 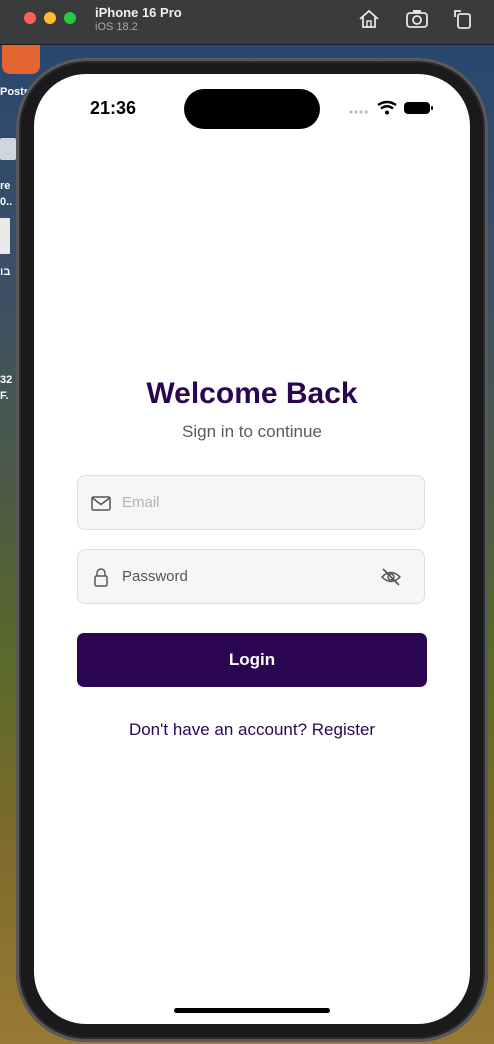 What do you see at coordinates (101, 577) in the screenshot?
I see `lock-icon` at bounding box center [101, 577].